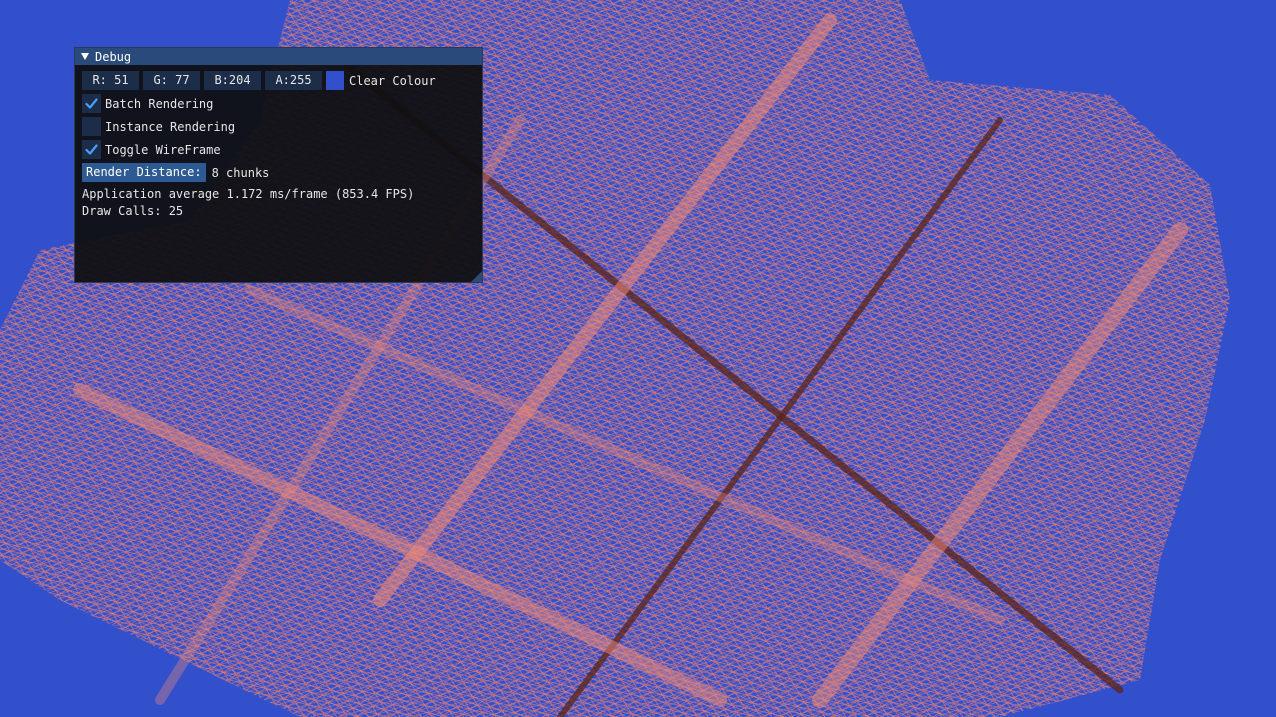 The image size is (1276, 717). I want to click on clear-colour-row: R: 51 G: 77 B:204 A:255 Clear Colour, so click(278, 80).